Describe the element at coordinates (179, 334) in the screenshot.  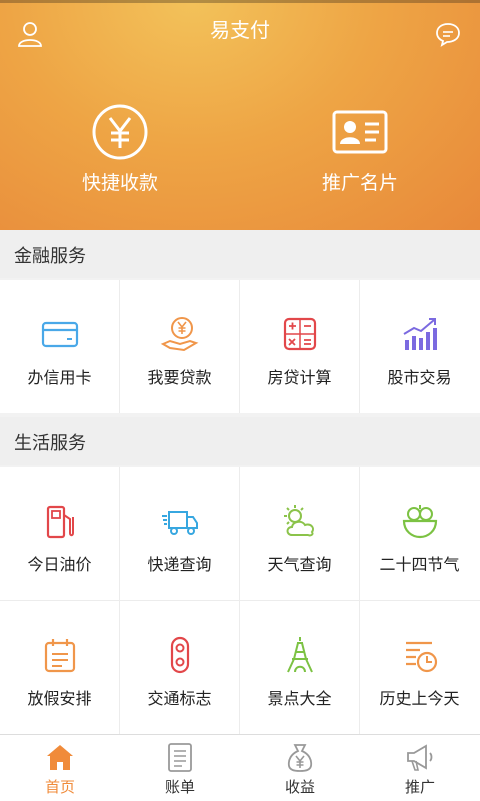
I see `loan-hand-icon` at that location.